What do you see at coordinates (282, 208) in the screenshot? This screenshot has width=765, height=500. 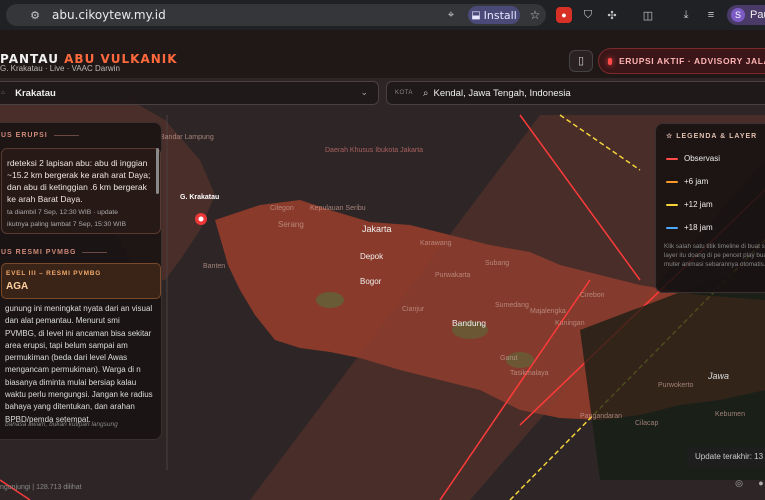 I see `map-place-label: Cilegon` at bounding box center [282, 208].